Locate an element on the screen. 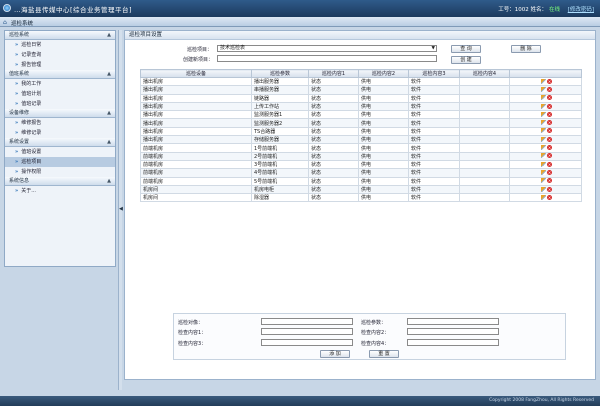 The image size is (600, 406). change-password-link: [修改密码] is located at coordinates (581, 9).